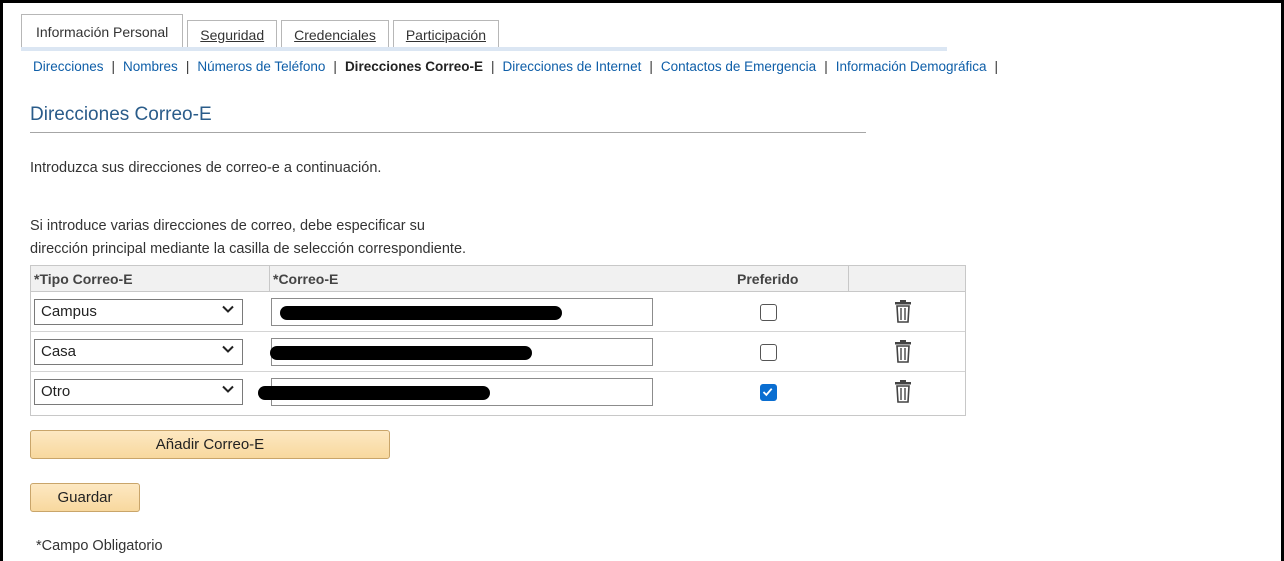 This screenshot has width=1284, height=561. What do you see at coordinates (121, 114) in the screenshot?
I see `page-title: Direcciones Correo-E` at bounding box center [121, 114].